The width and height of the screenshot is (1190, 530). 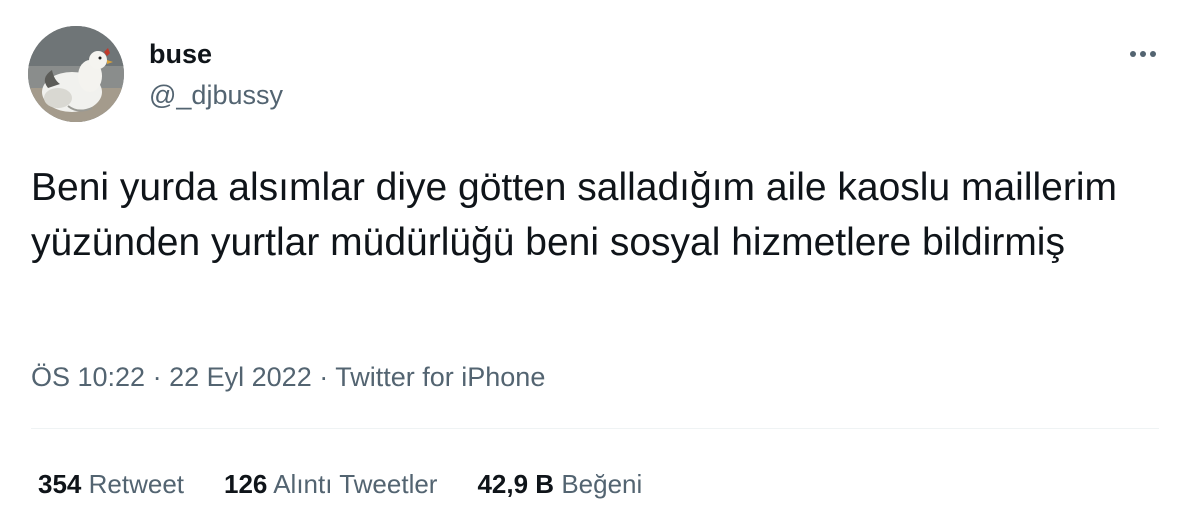 What do you see at coordinates (60, 484) in the screenshot?
I see `retweets-count: 354` at bounding box center [60, 484].